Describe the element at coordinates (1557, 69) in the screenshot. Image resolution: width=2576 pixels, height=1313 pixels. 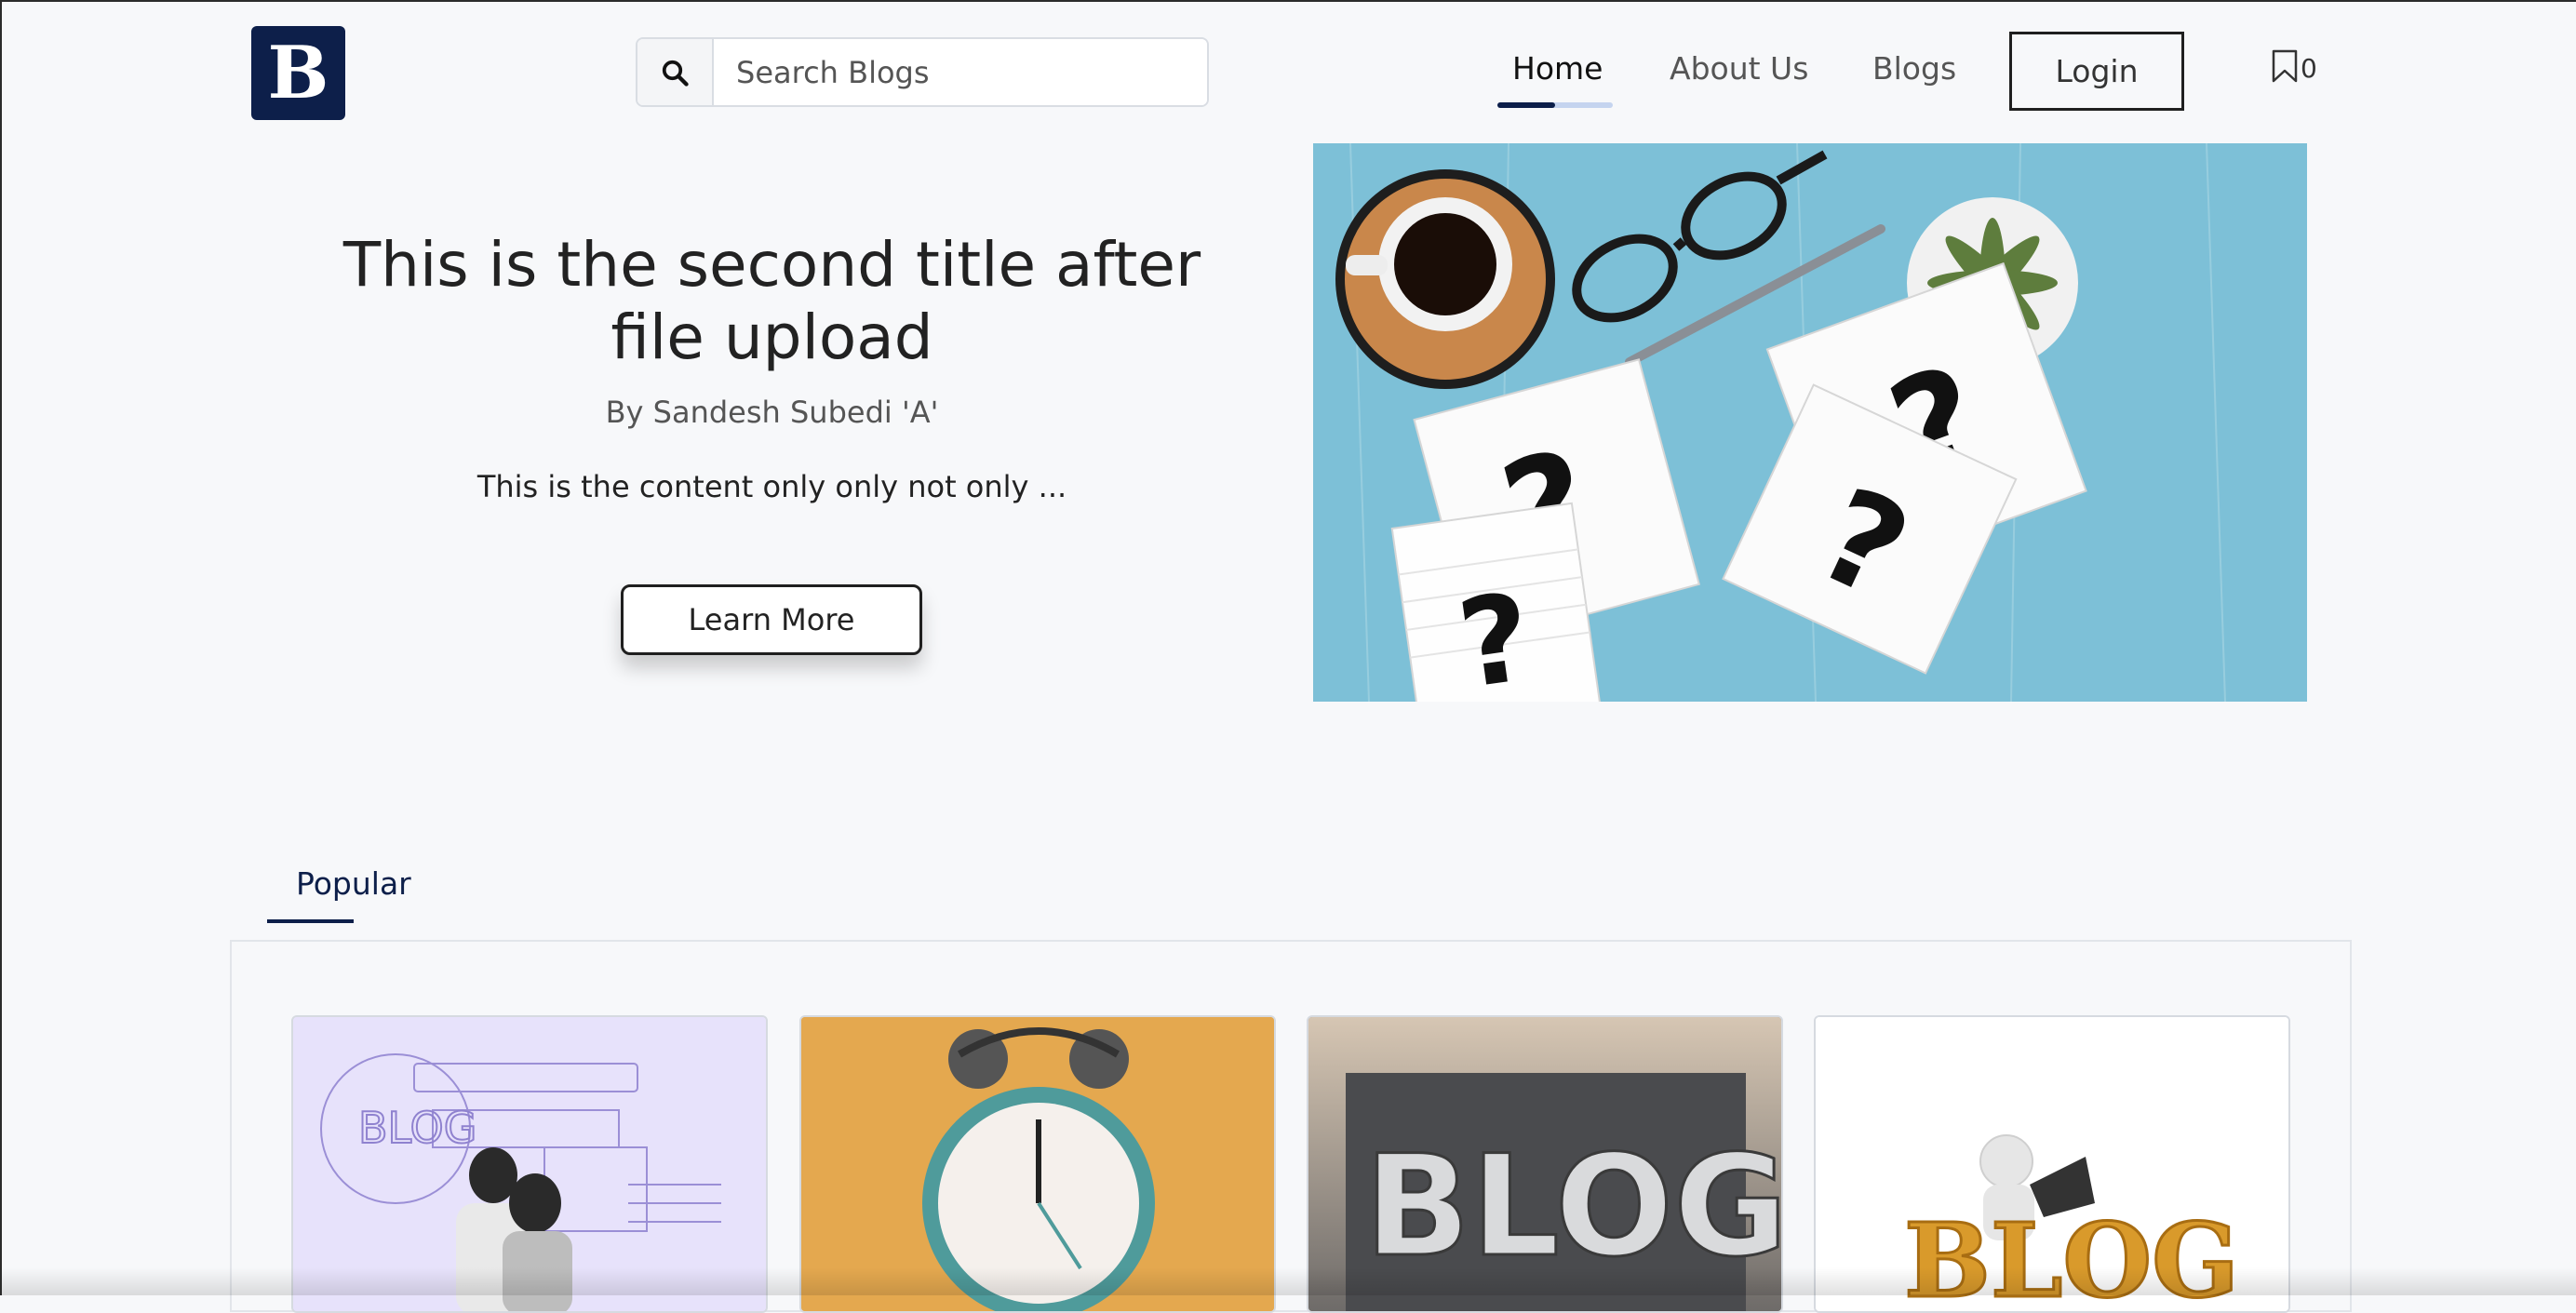
I see `nav-home: Home` at that location.